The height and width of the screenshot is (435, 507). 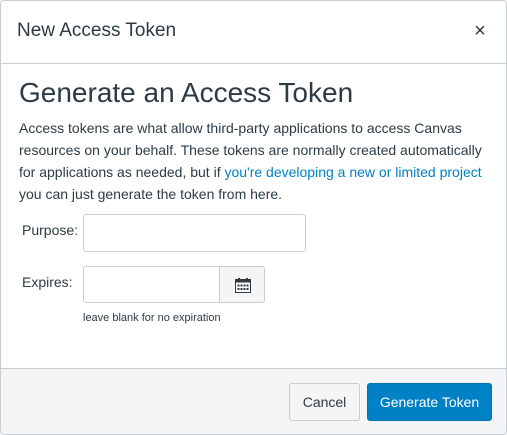 What do you see at coordinates (253, 32) in the screenshot?
I see `dialog-header: New Access Token ×` at bounding box center [253, 32].